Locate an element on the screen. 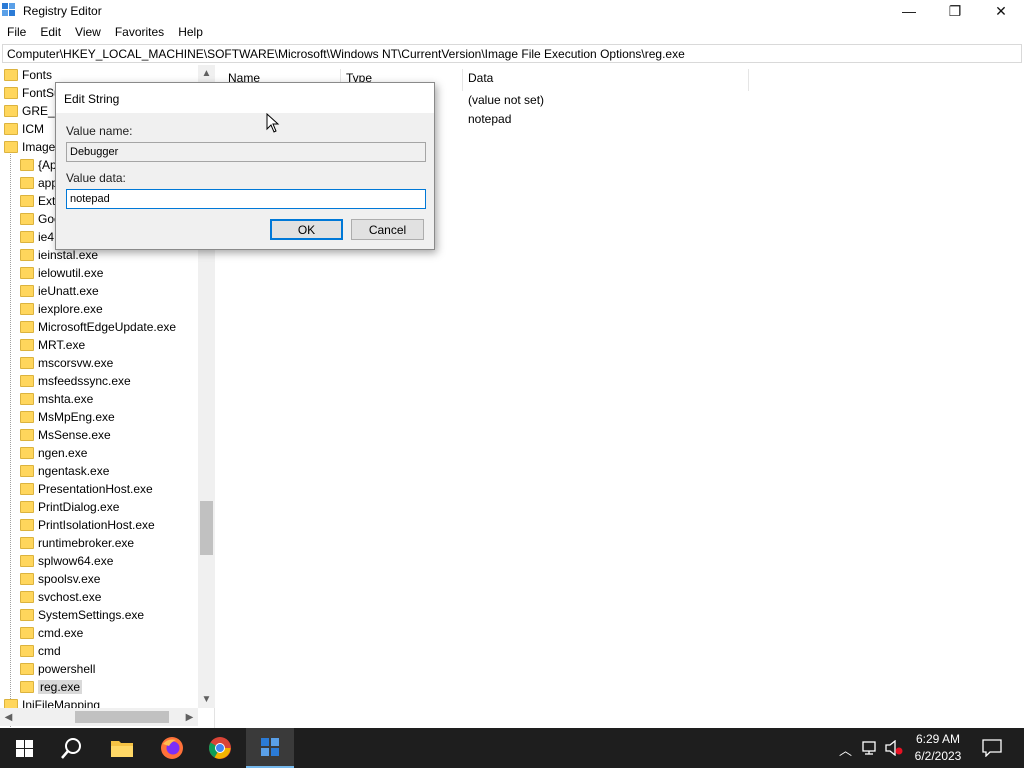 The height and width of the screenshot is (768, 1024). column-header-data: Data is located at coordinates (480, 80).